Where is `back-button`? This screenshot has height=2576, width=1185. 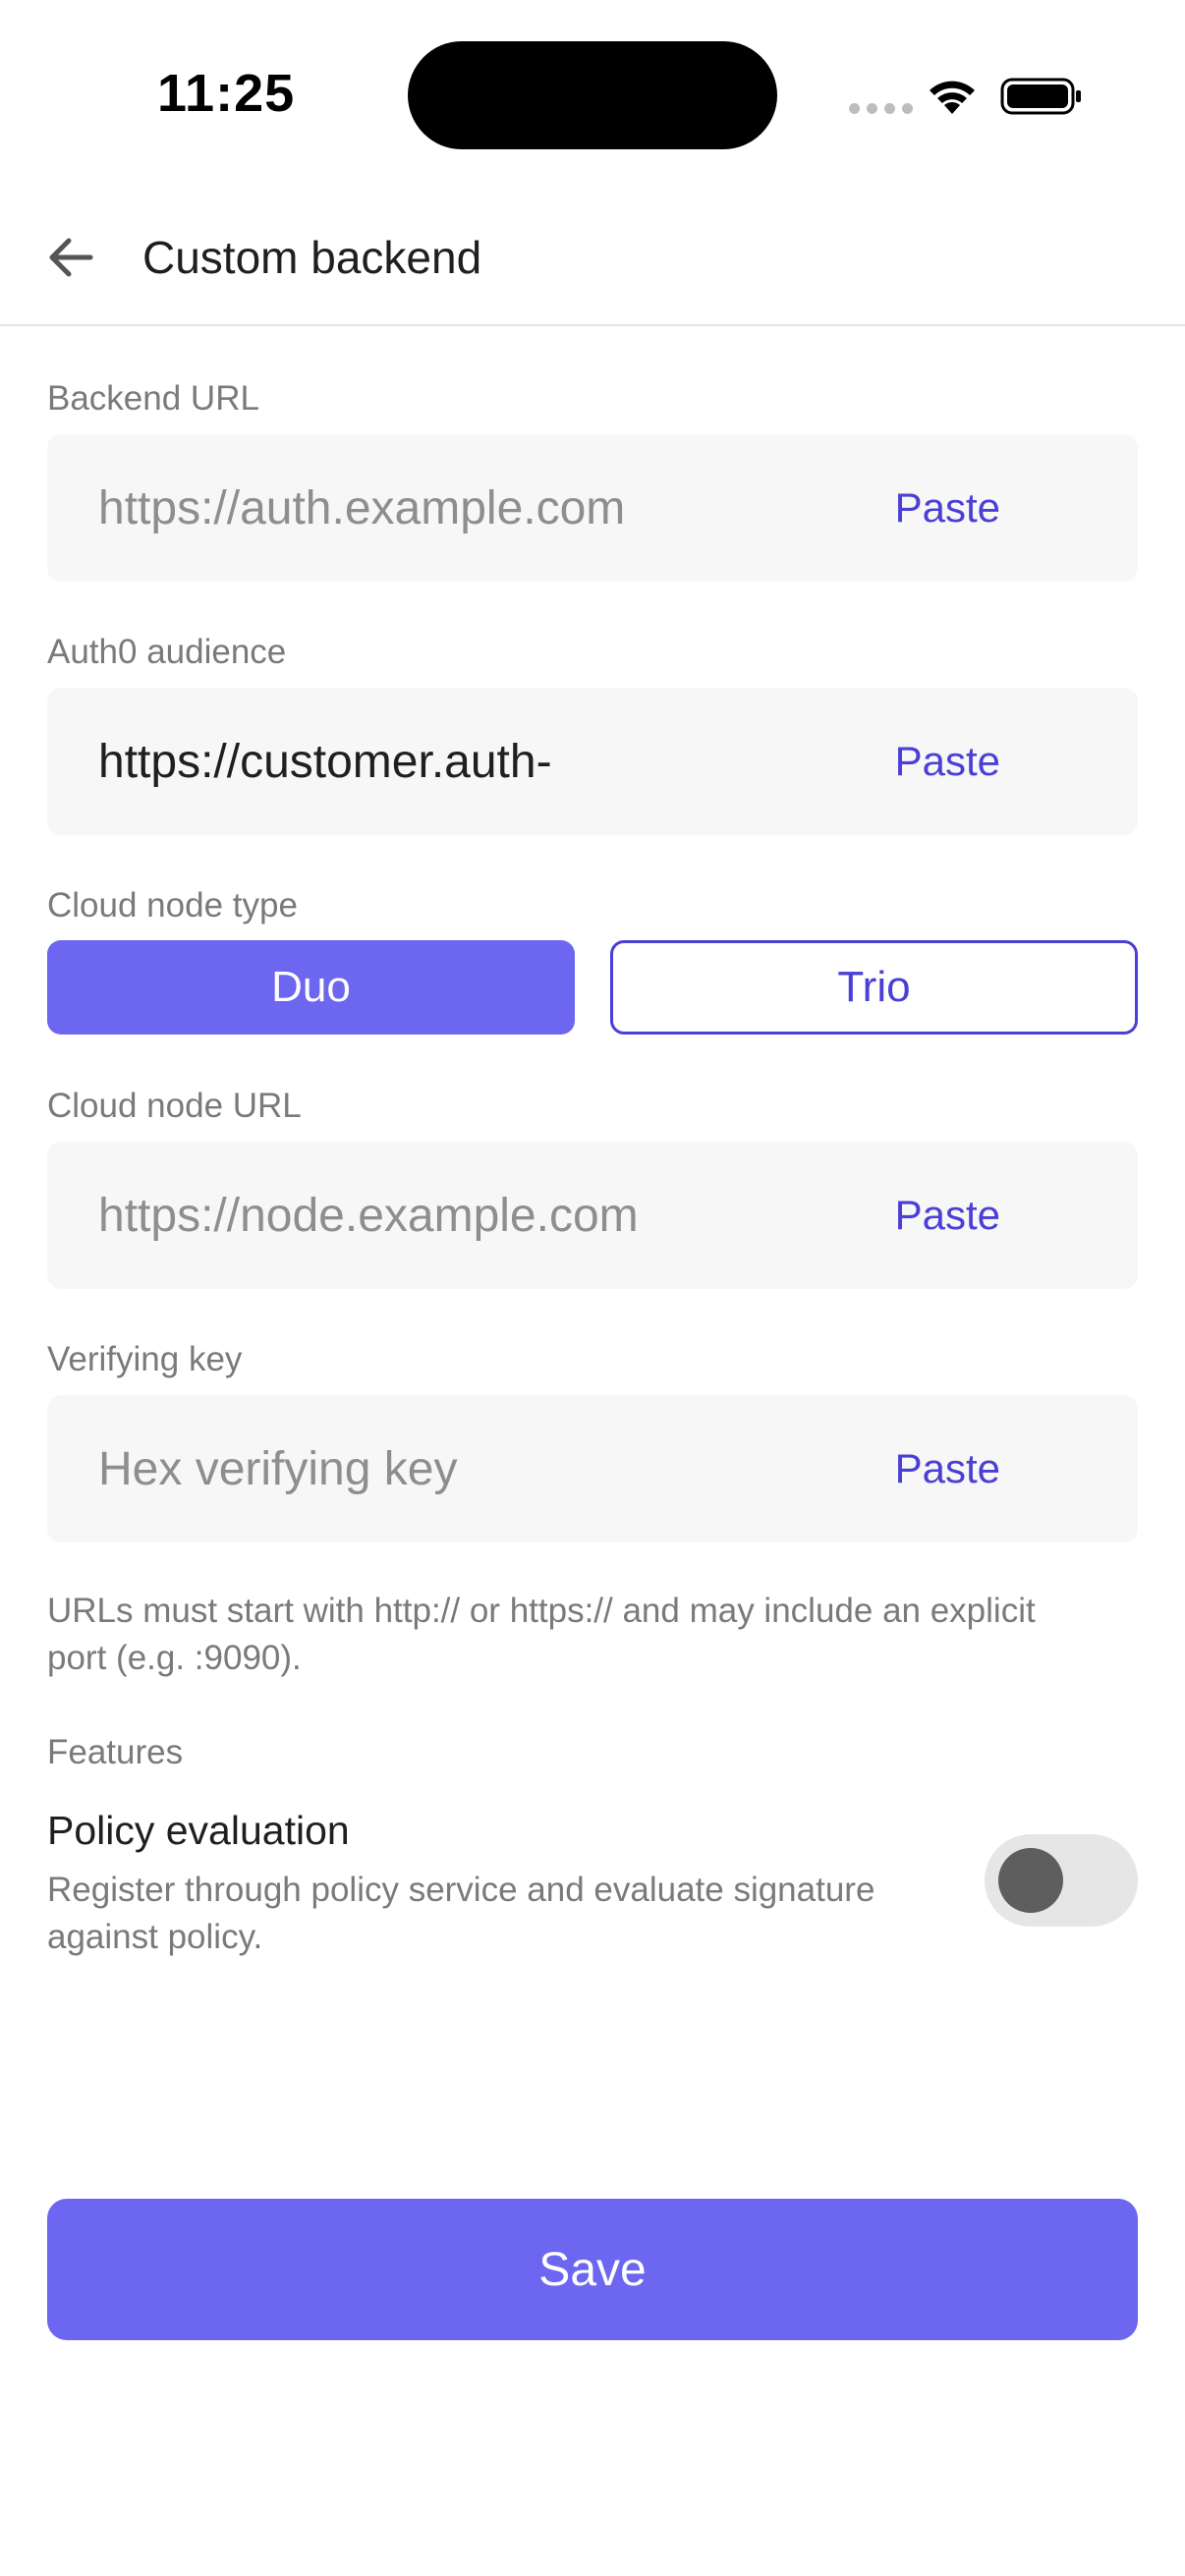
back-button is located at coordinates (70, 257).